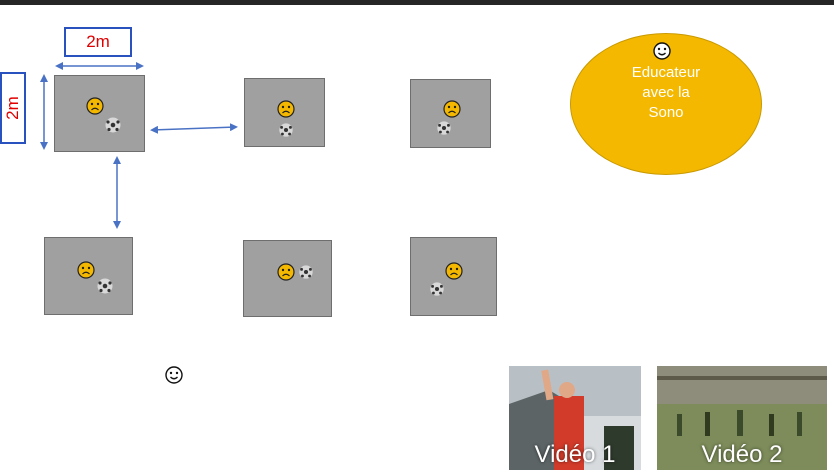 The height and width of the screenshot is (474, 834). I want to click on educator-smiley-icon, so click(662, 51).